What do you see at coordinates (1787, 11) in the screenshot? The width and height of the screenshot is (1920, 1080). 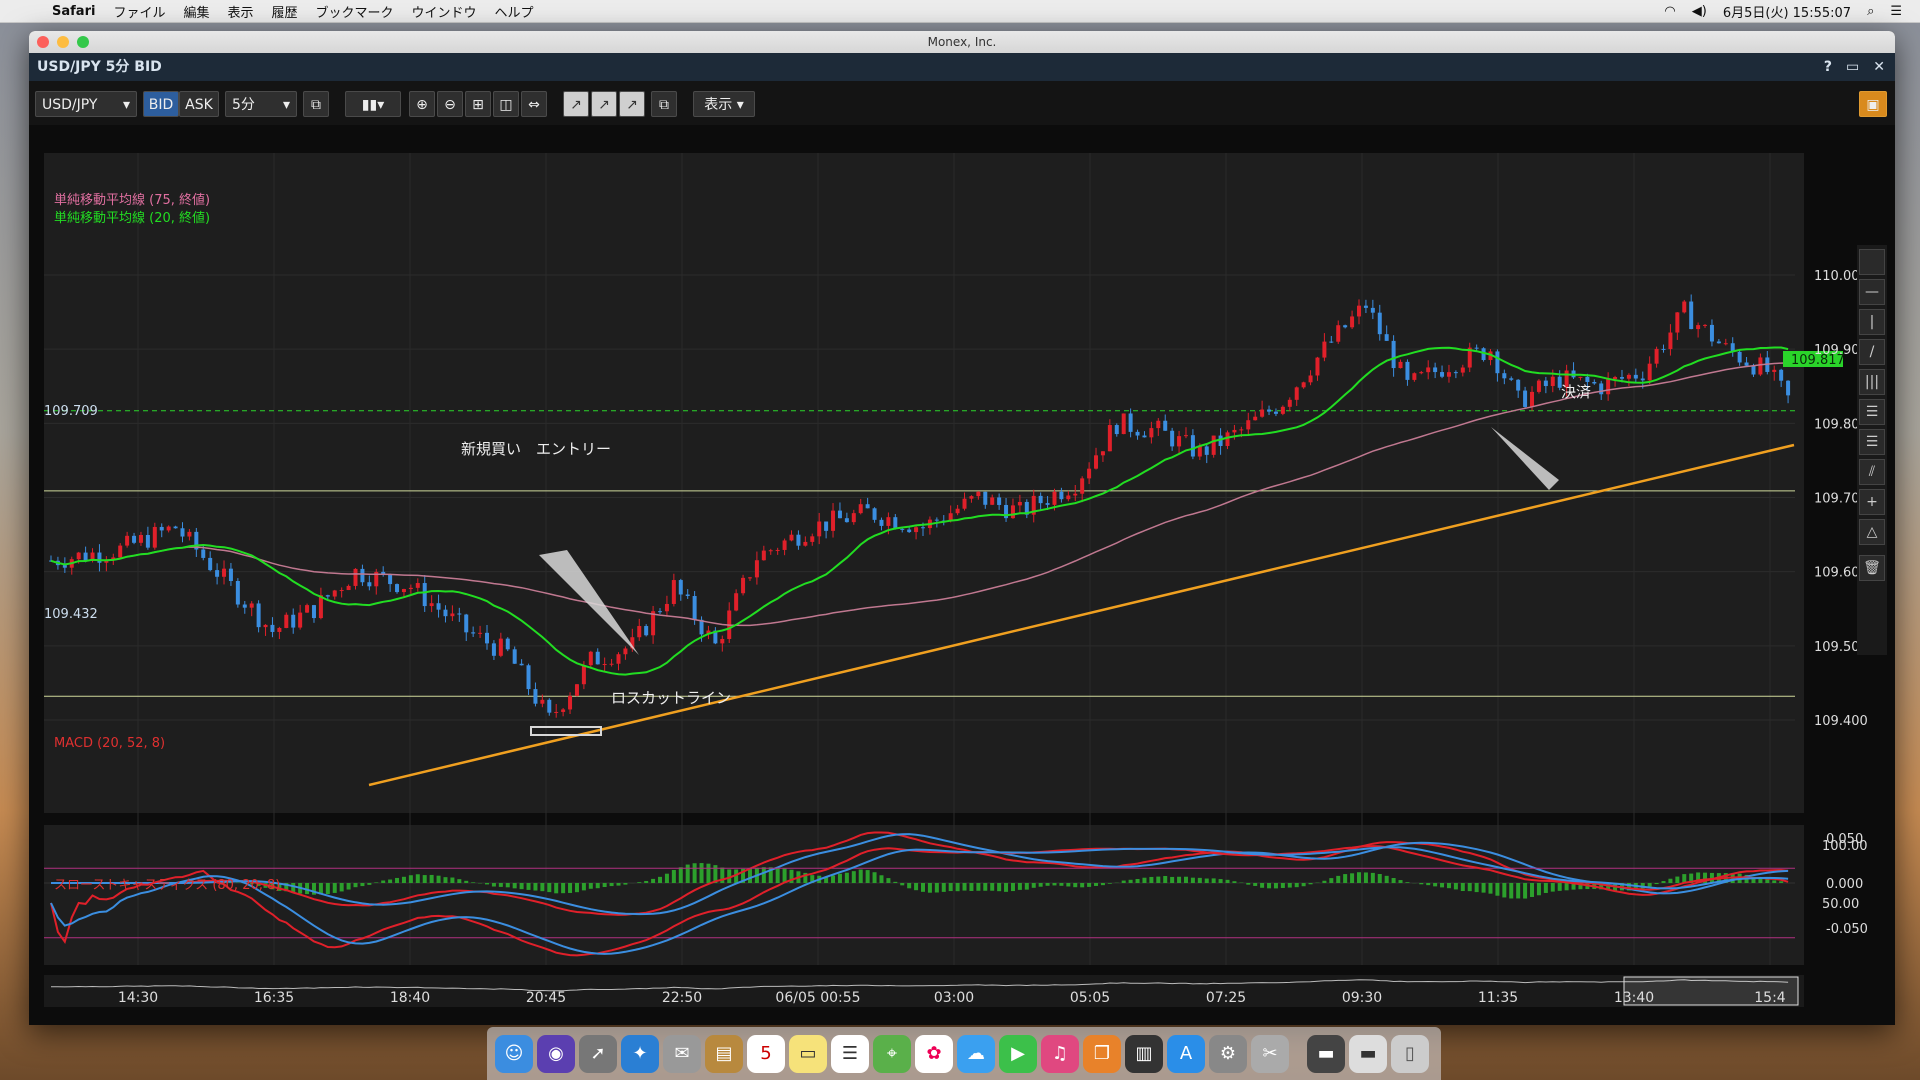 I see `clock: 6月5日(火) 15:55:07` at bounding box center [1787, 11].